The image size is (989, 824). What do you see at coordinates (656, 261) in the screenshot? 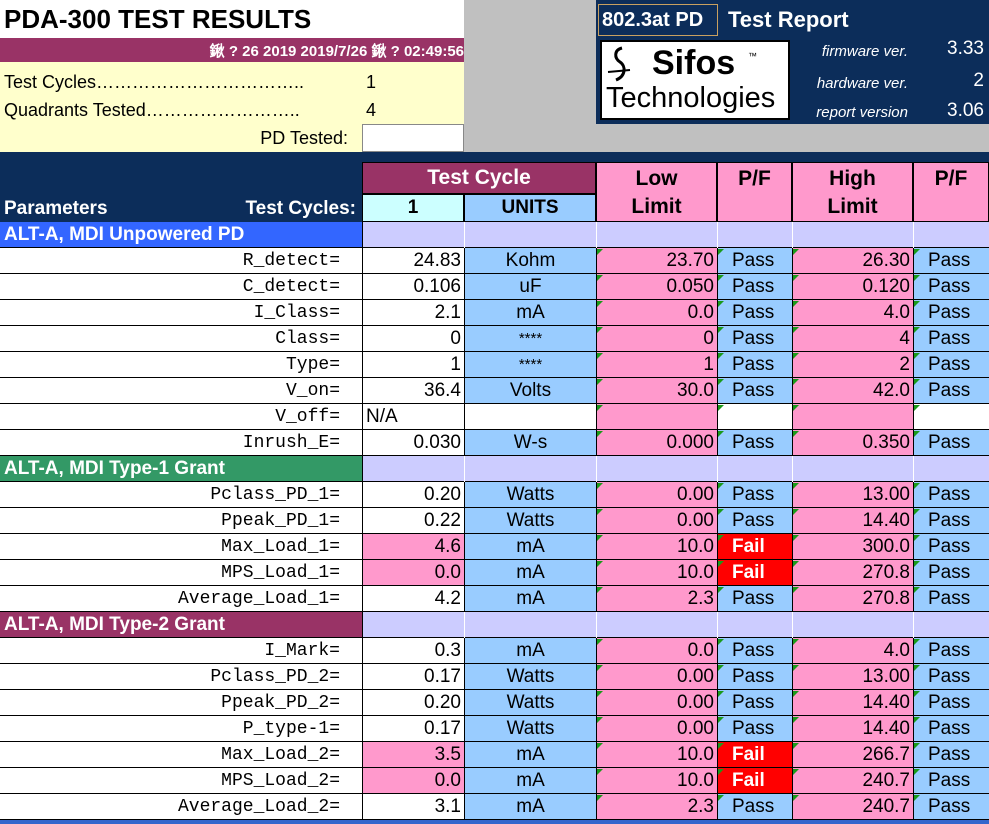
I see `low-limit-cell: 23.70` at bounding box center [656, 261].